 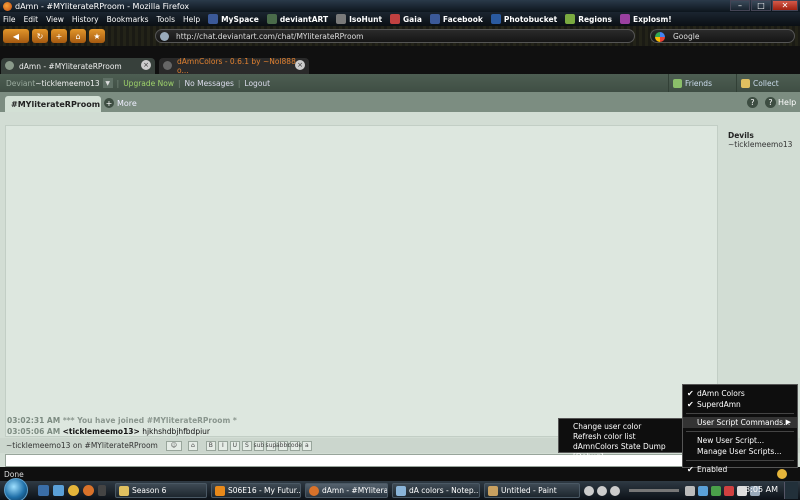 I want to click on media-play-icon, so click(x=602, y=490).